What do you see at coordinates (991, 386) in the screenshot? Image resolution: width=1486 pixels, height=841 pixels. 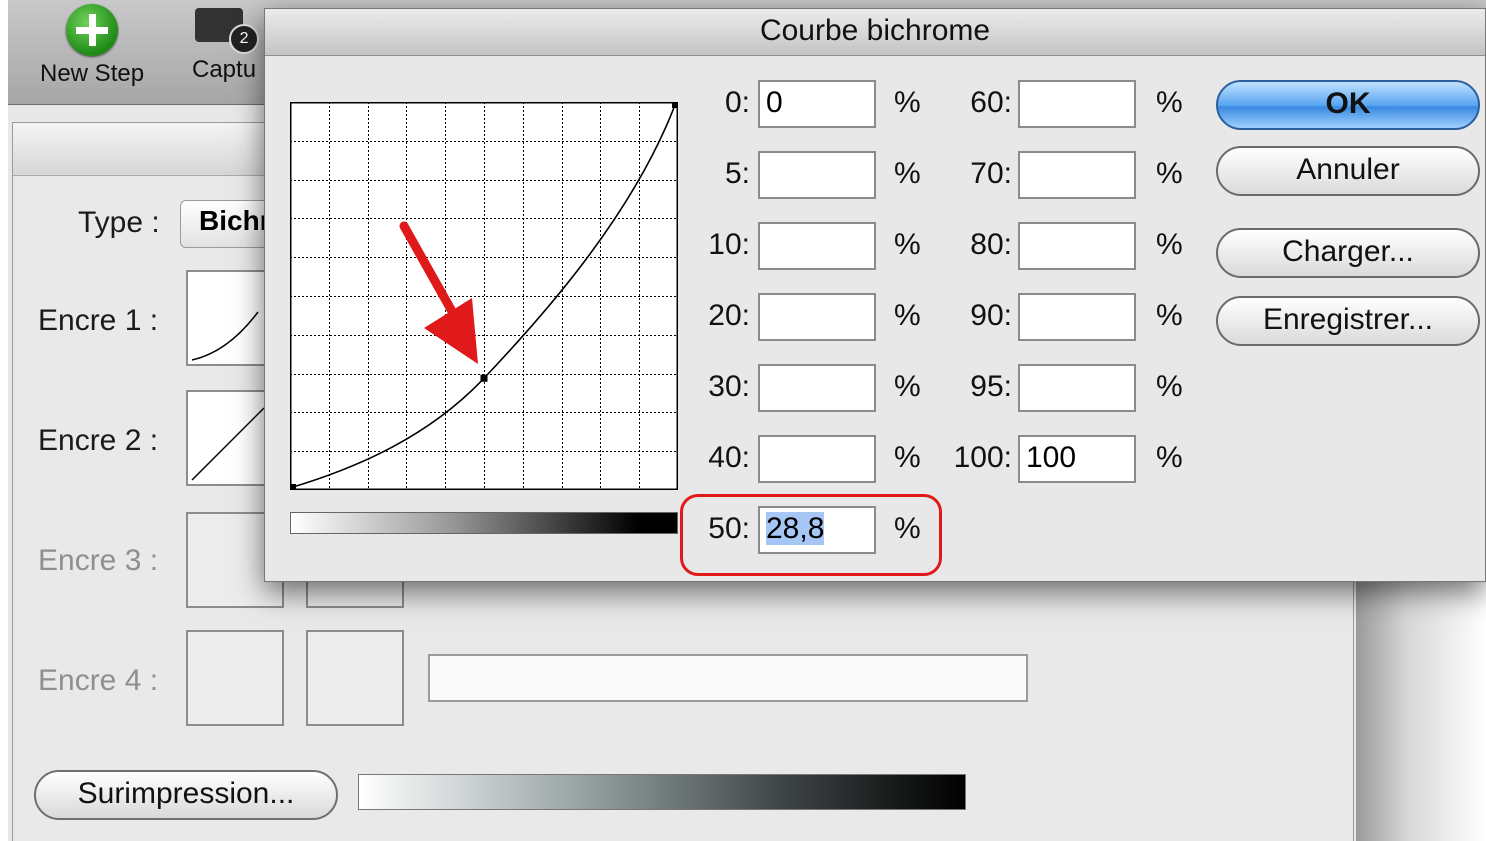 I see `right-label-4: 95:` at bounding box center [991, 386].